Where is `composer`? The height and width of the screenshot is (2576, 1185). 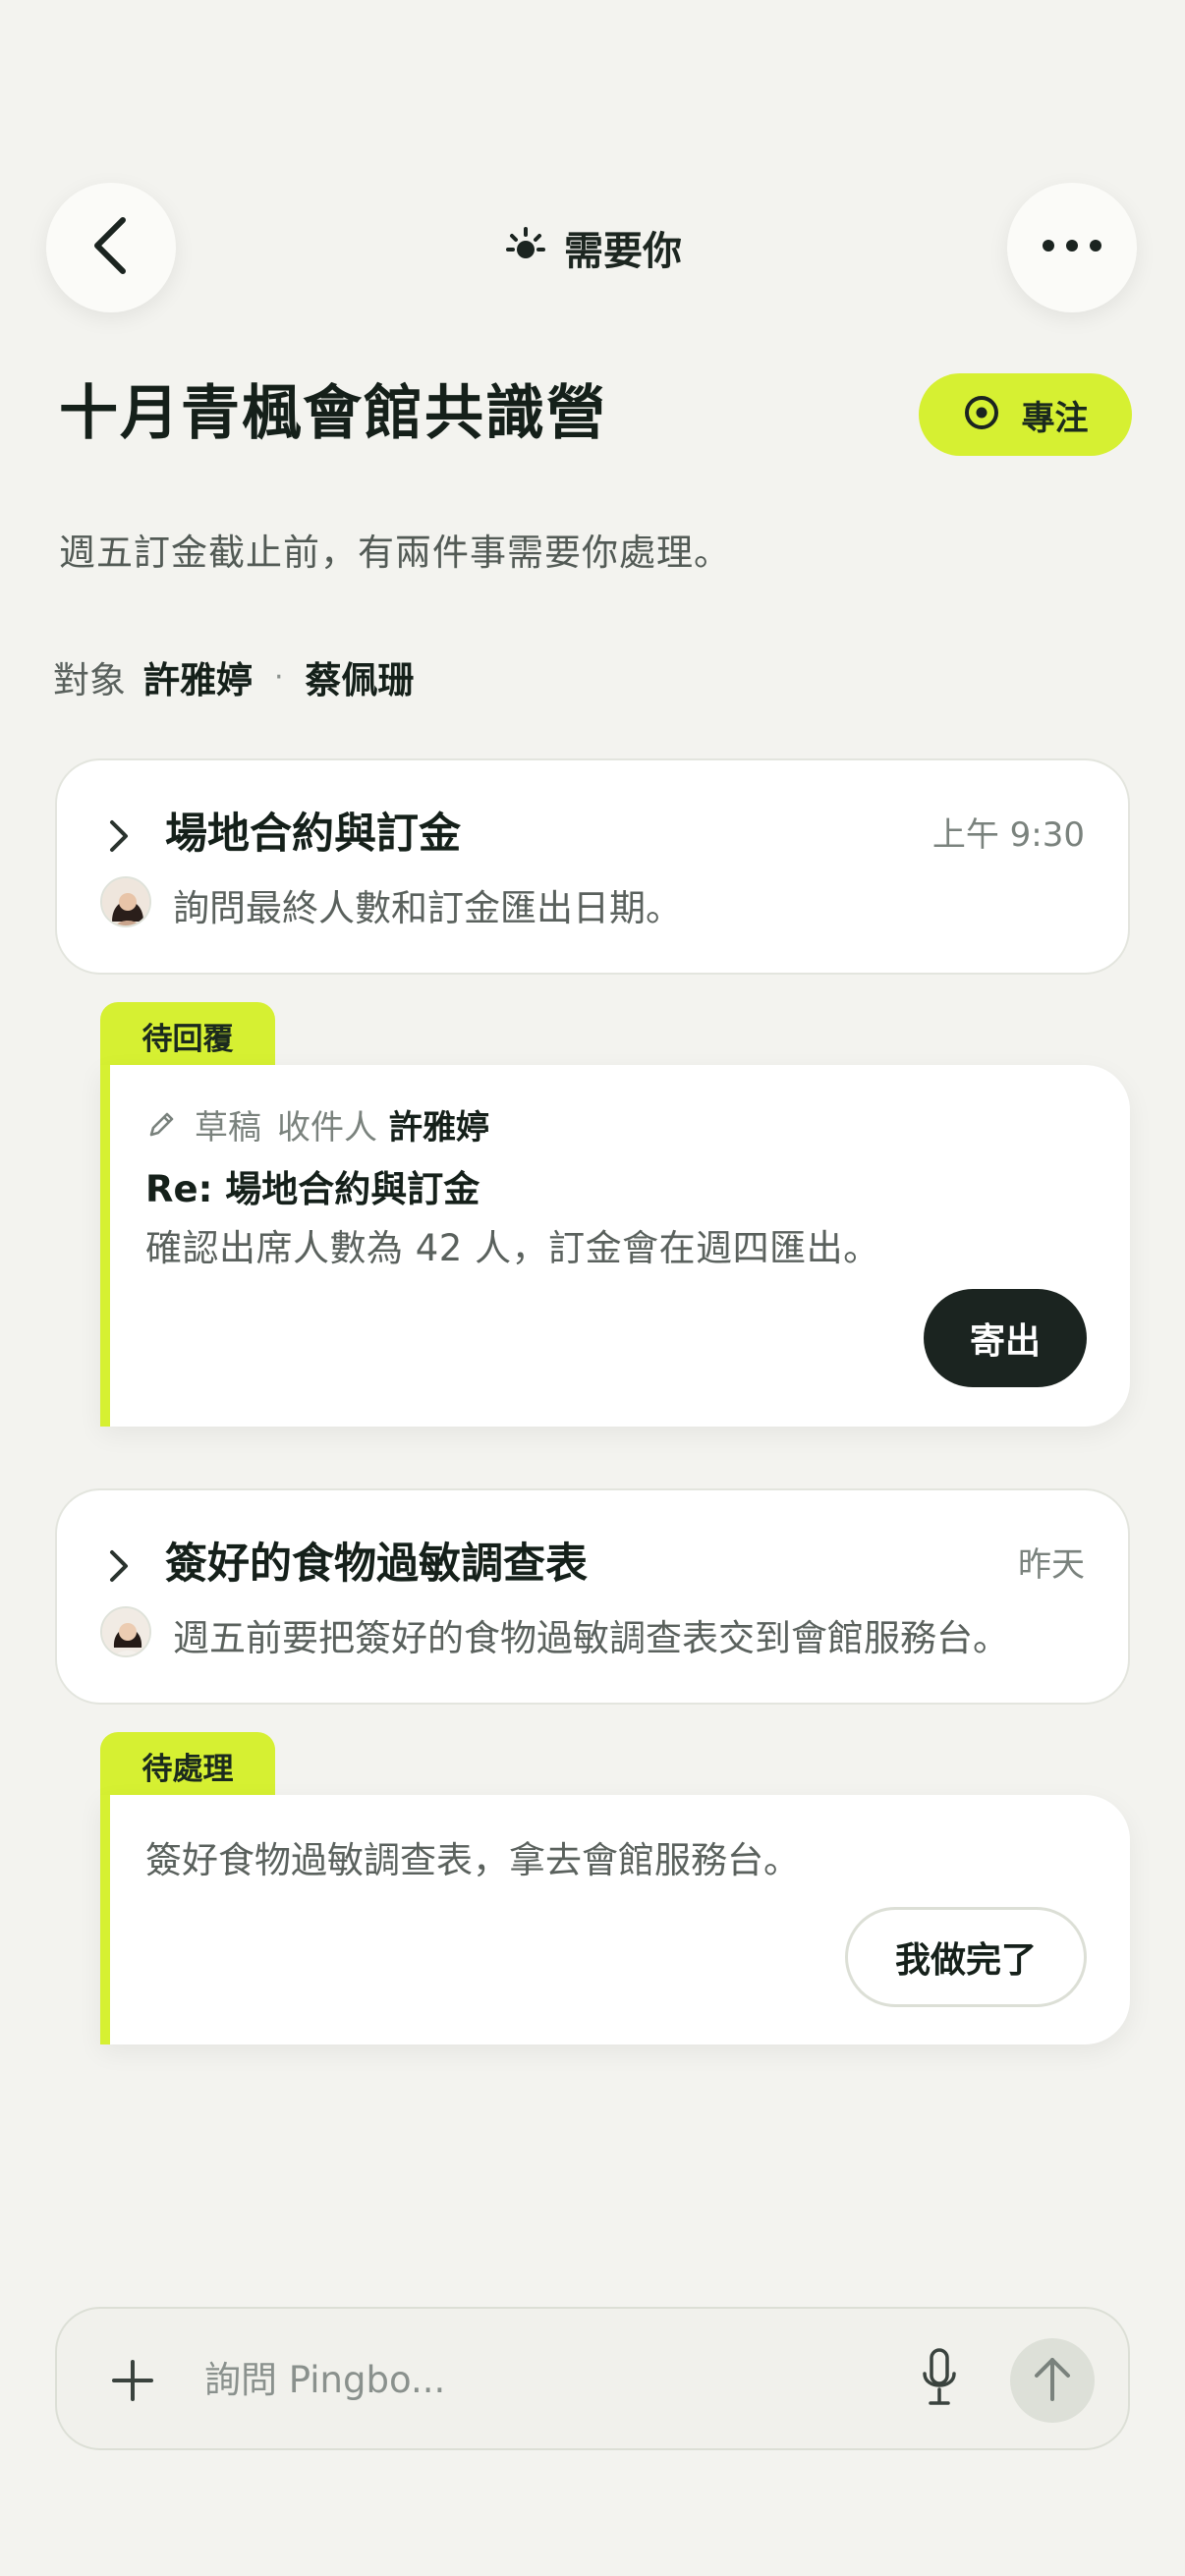 composer is located at coordinates (592, 2378).